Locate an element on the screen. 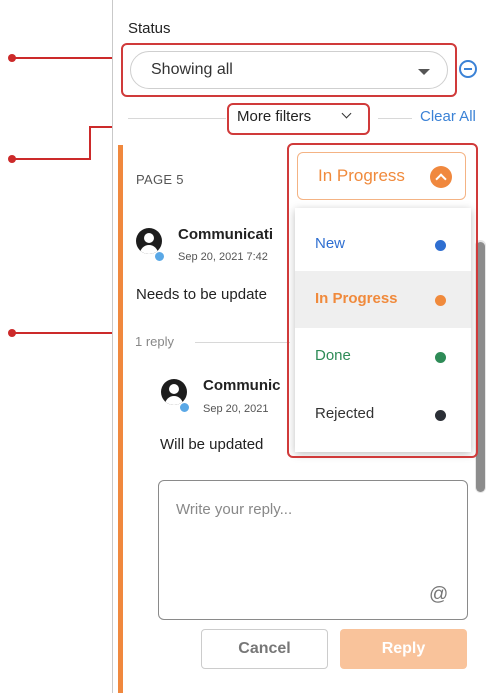  comment-text: Needs to be update is located at coordinates (201, 294).